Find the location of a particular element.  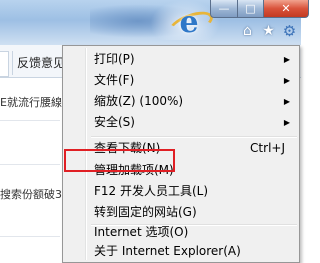

menu-item-manage-addons: 管理加载项(M) is located at coordinates (181, 170).